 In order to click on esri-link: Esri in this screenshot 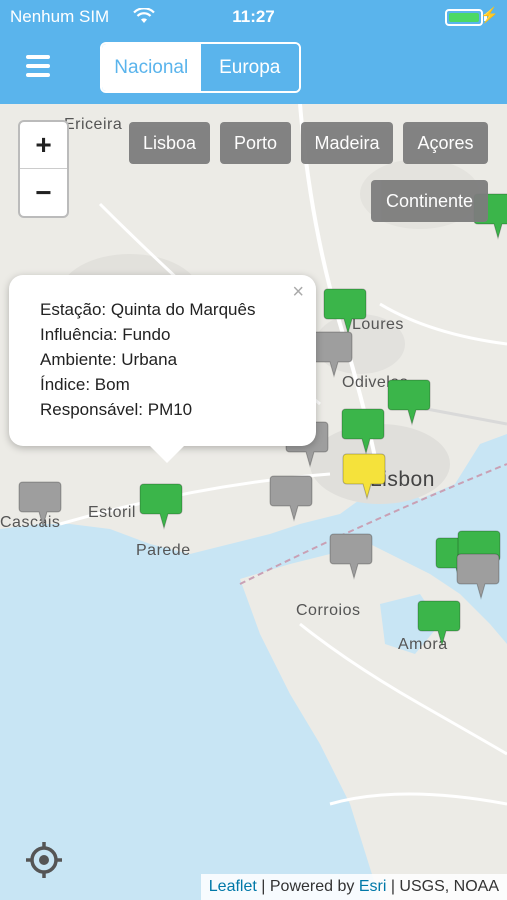, I will do `click(373, 886)`.